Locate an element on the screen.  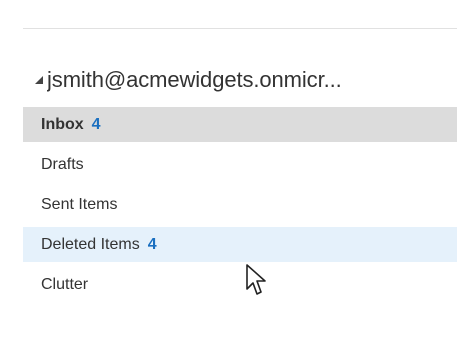
folder-item-inbox: Inbox 4 is located at coordinates (240, 124).